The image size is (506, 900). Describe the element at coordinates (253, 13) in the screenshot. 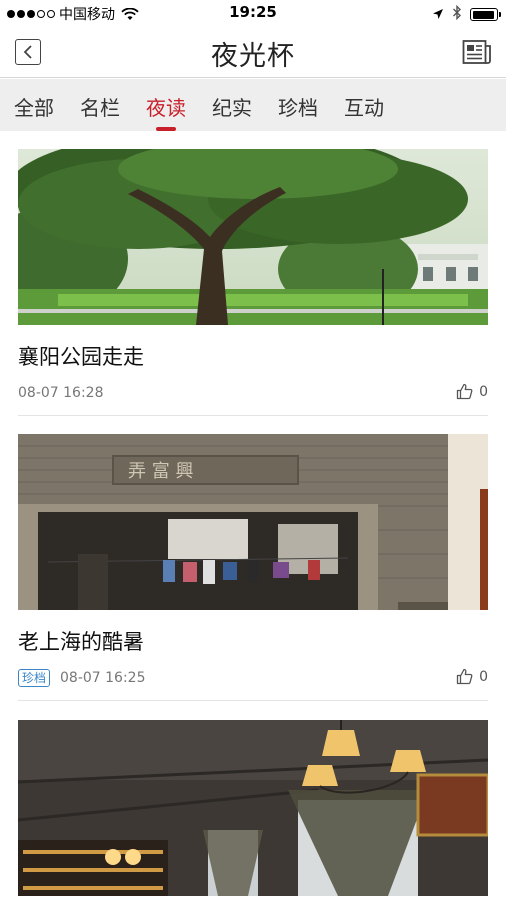

I see `status-bar: 中国移动 19:25` at that location.